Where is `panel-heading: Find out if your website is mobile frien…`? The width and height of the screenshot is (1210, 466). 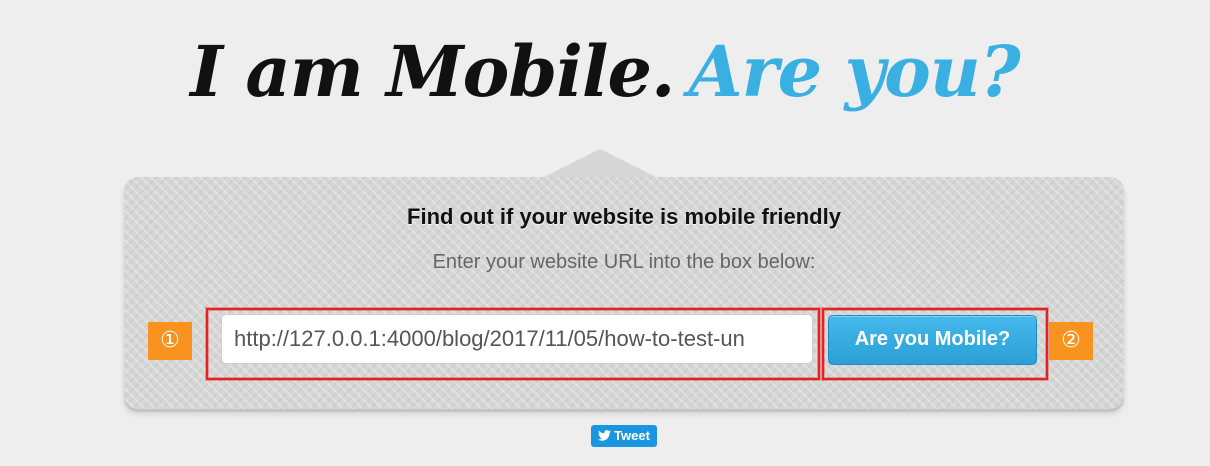 panel-heading: Find out if your website is mobile frien… is located at coordinates (624, 216).